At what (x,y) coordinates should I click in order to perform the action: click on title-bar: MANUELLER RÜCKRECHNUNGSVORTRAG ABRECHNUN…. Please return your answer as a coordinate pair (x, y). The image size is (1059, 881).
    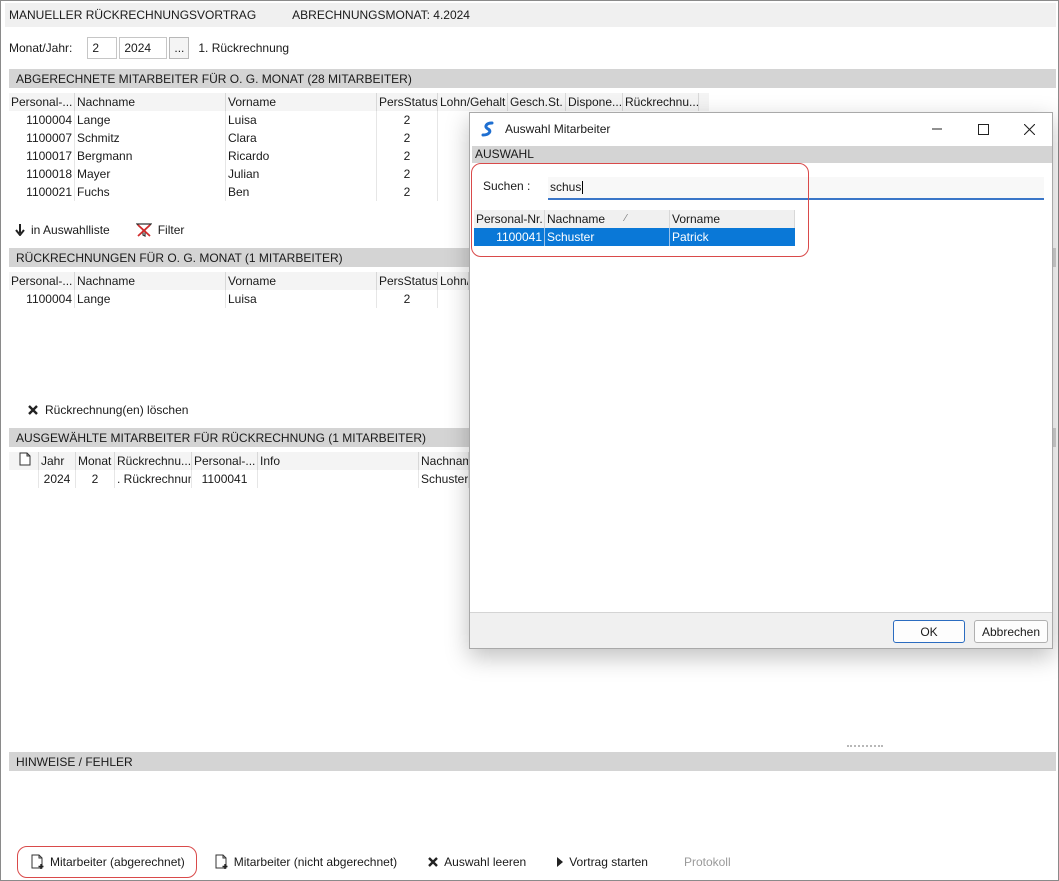
    Looking at the image, I should click on (530, 15).